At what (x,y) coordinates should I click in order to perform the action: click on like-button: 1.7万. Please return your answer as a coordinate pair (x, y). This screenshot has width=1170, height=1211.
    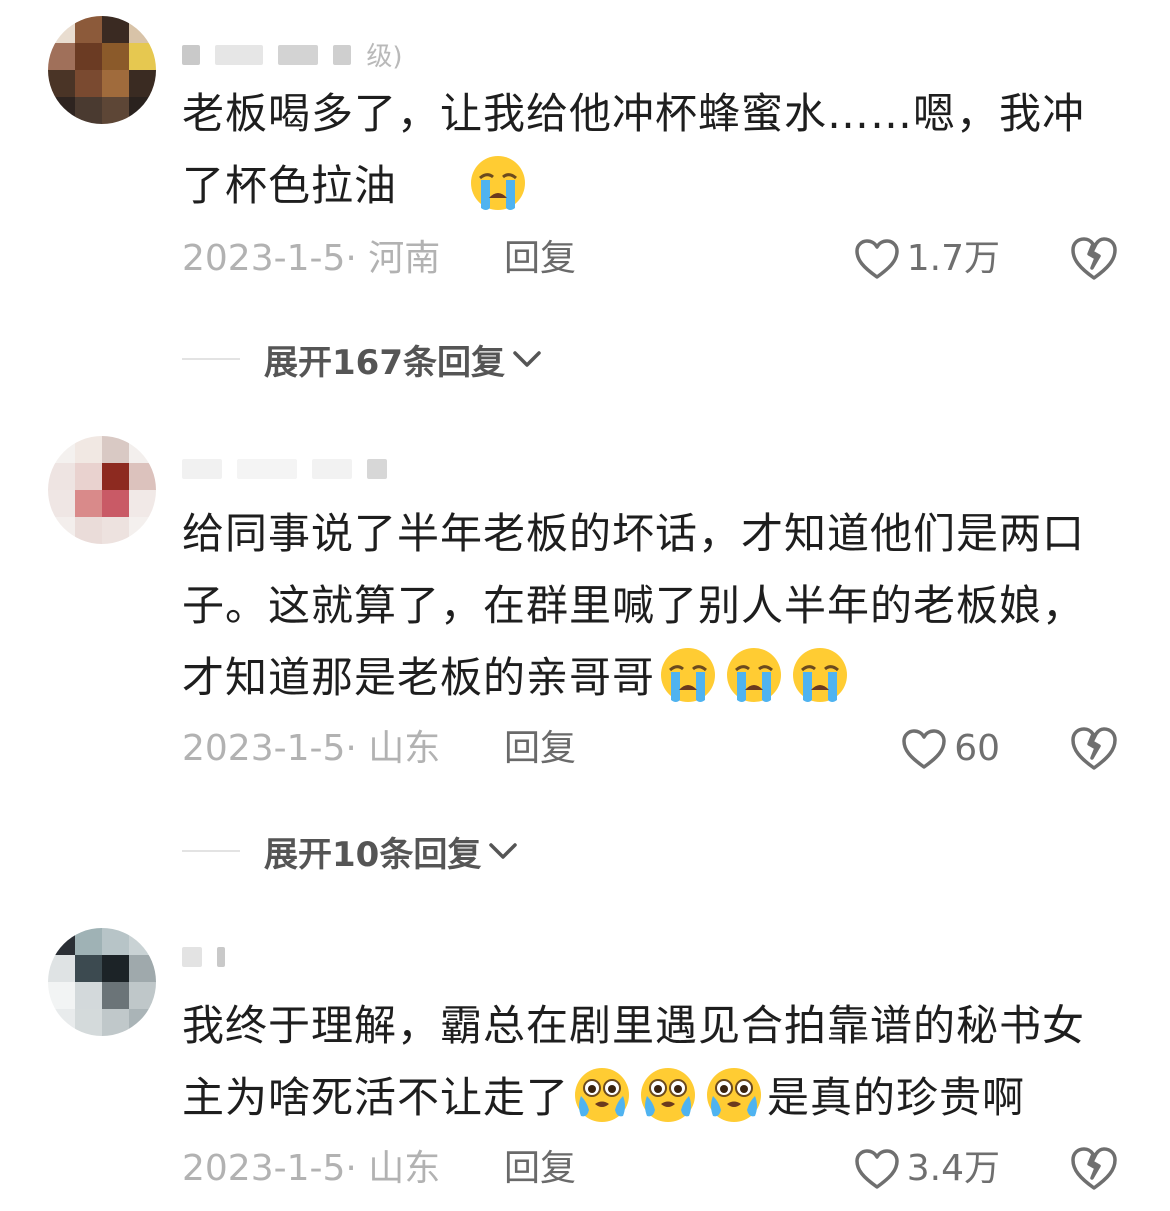
    Looking at the image, I should click on (926, 259).